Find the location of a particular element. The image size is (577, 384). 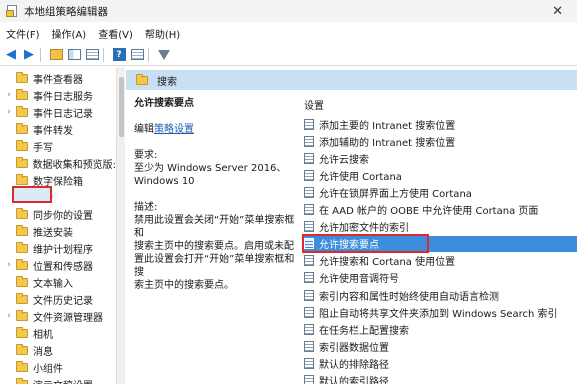

help-icon: ? is located at coordinates (119, 55).